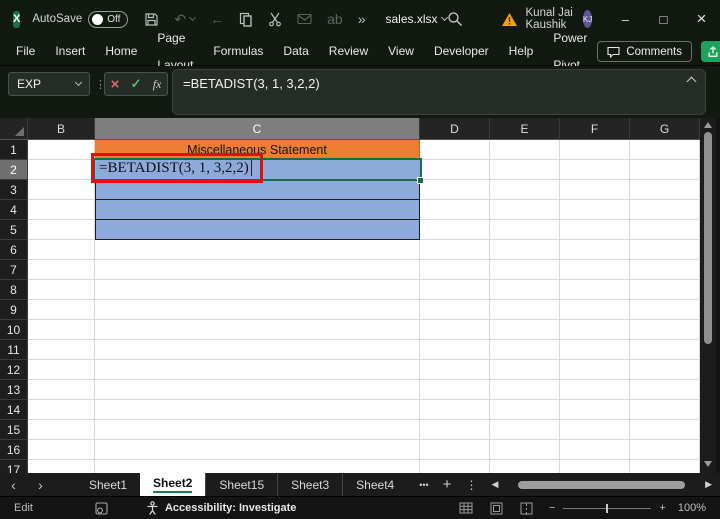  I want to click on cell-F12, so click(595, 370).